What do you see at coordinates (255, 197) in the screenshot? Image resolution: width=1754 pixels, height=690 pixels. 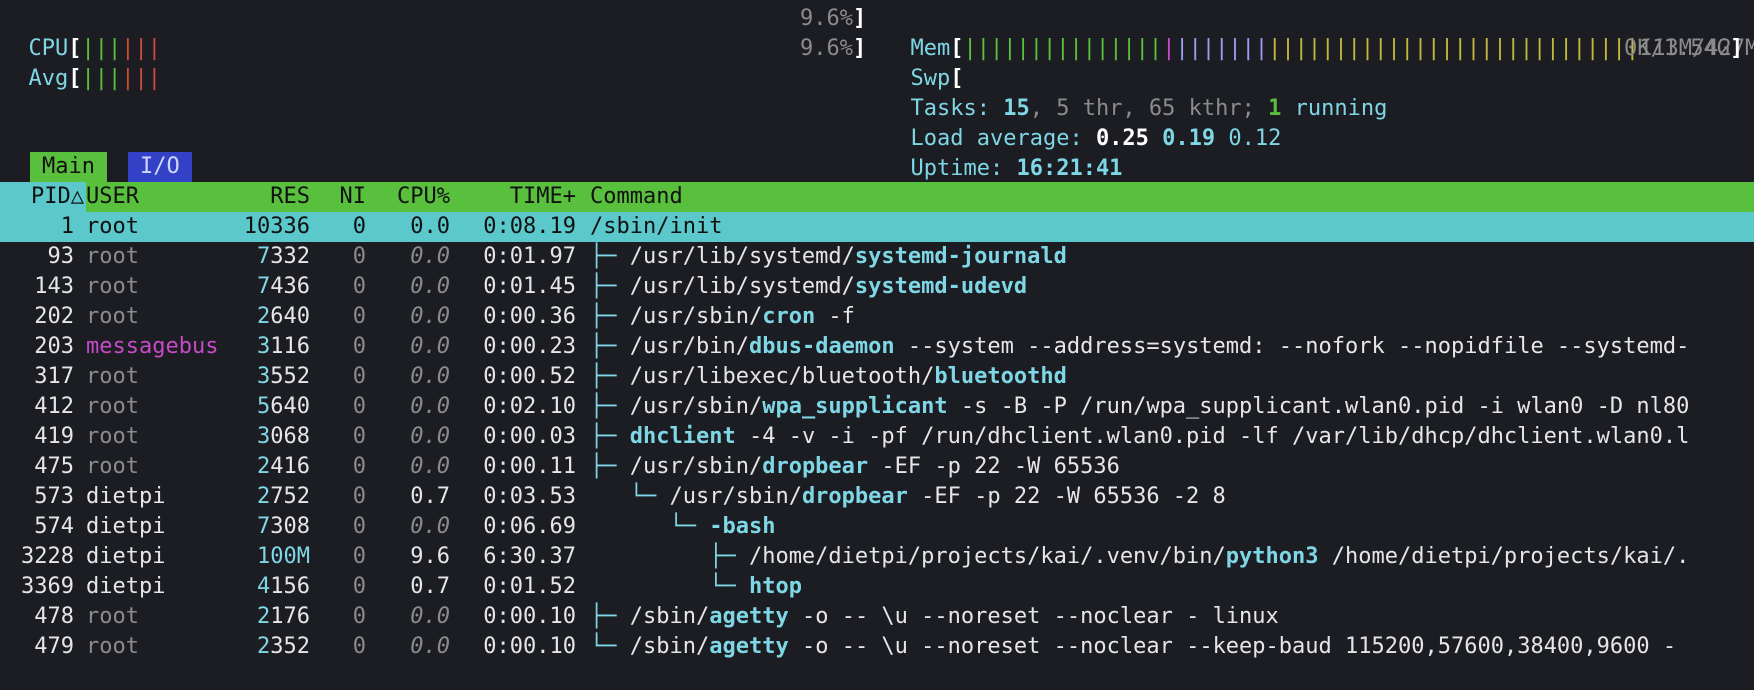 I see `column-res: RES` at bounding box center [255, 197].